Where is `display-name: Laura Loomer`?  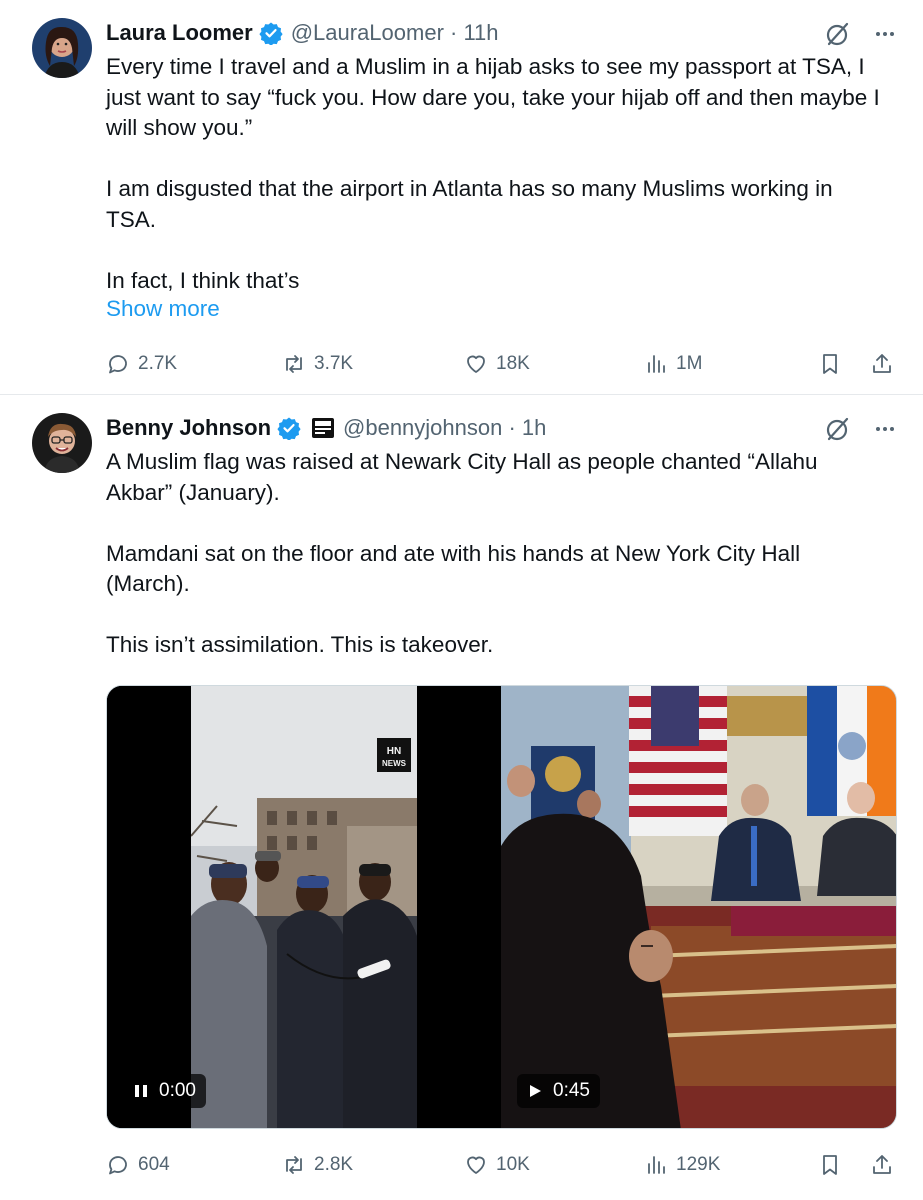 display-name: Laura Loomer is located at coordinates (179, 33).